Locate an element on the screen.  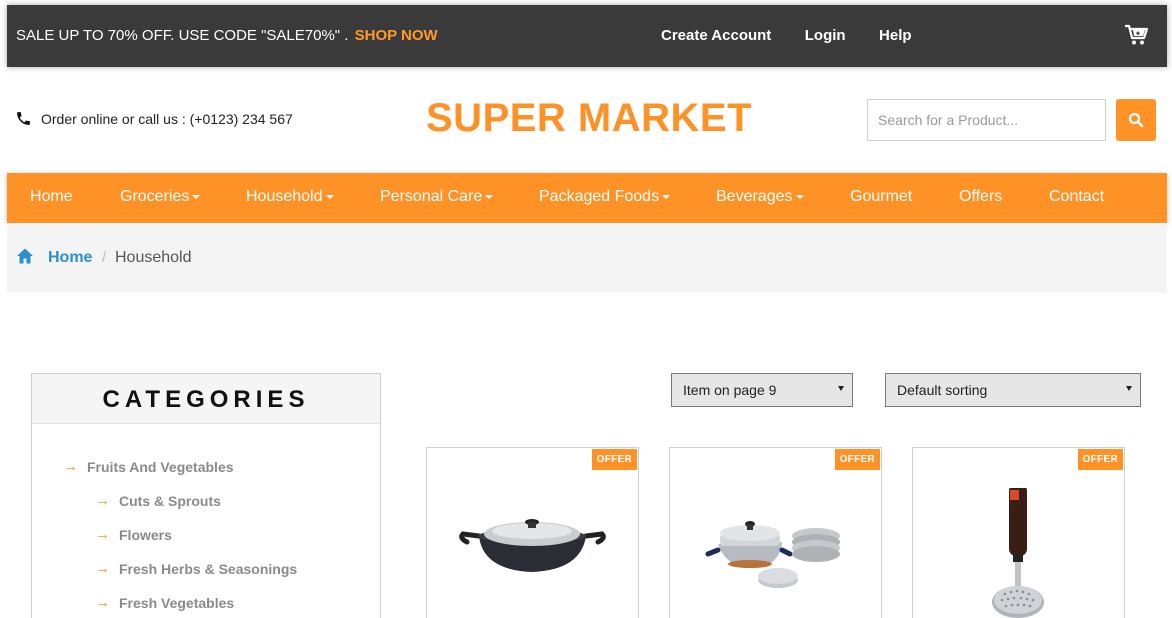
shop-now-link: SHOP NOW is located at coordinates (396, 35).